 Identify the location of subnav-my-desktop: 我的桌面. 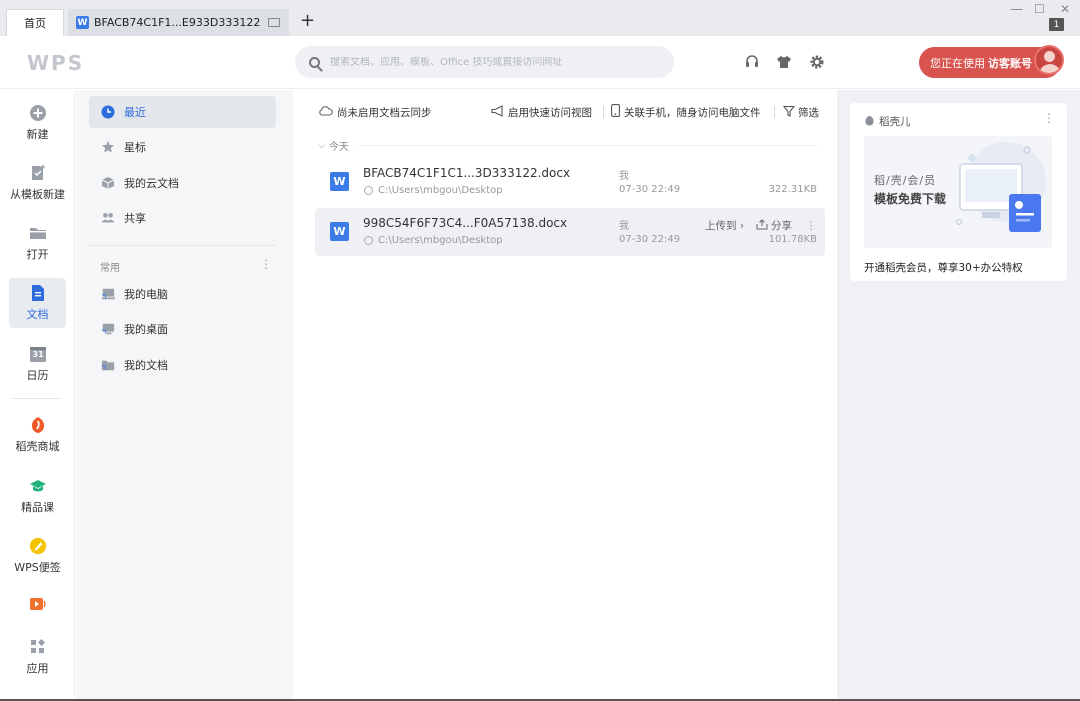
(182, 329).